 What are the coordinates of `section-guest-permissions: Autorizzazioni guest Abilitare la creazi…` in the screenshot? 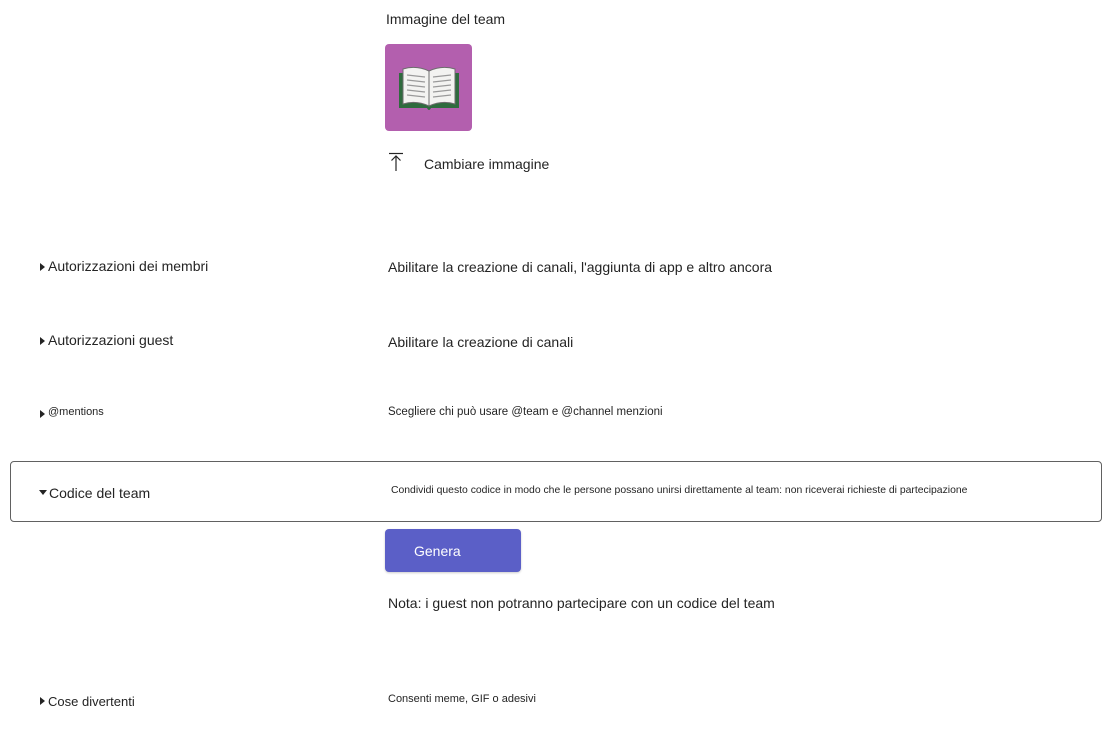 It's located at (552, 349).